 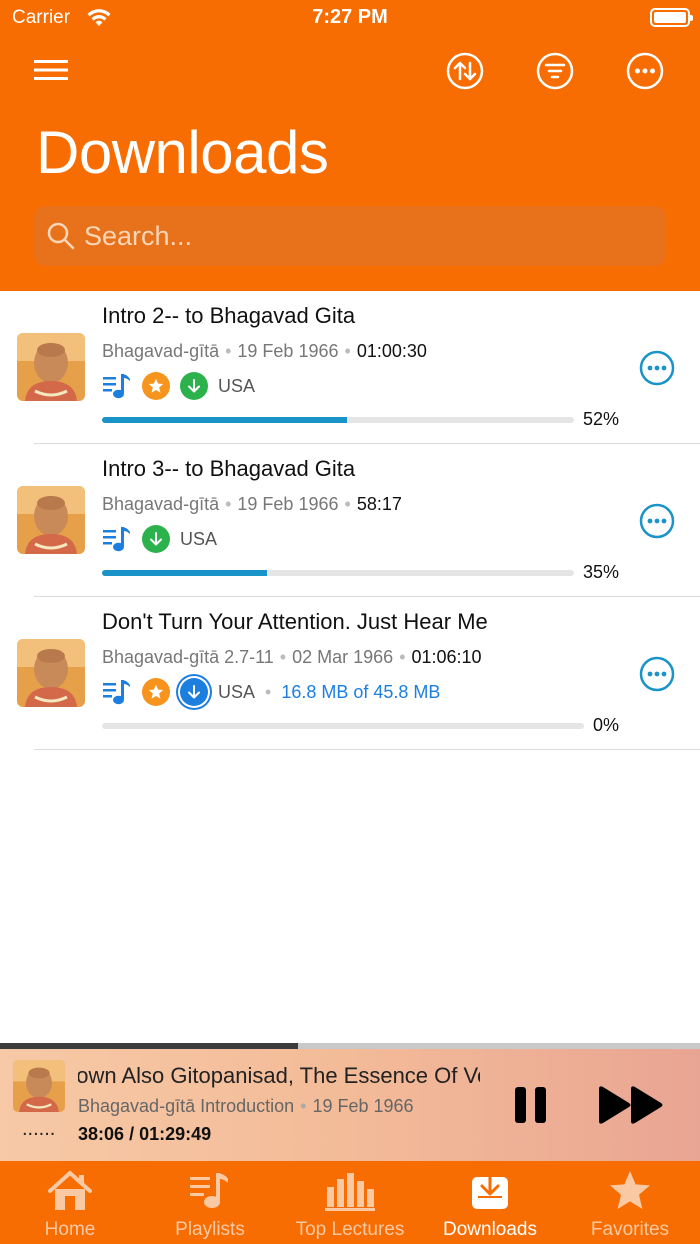 I want to click on download-size: 16.8 MB of 45.8 MB, so click(x=361, y=691).